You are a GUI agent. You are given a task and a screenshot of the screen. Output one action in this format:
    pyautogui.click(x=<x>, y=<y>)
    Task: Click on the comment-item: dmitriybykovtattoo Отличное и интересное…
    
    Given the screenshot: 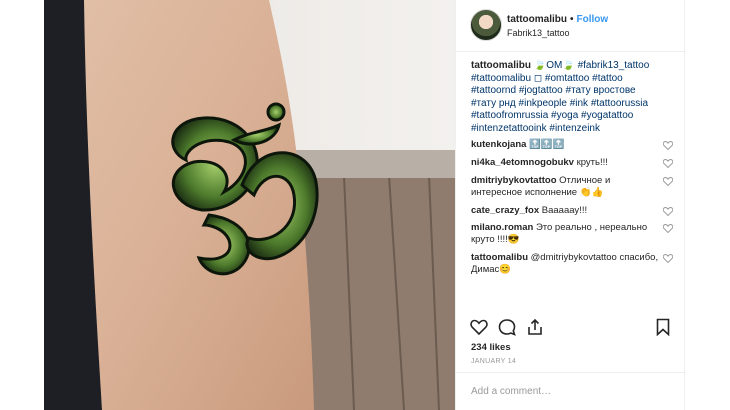 What is the action you would take?
    pyautogui.click(x=577, y=190)
    